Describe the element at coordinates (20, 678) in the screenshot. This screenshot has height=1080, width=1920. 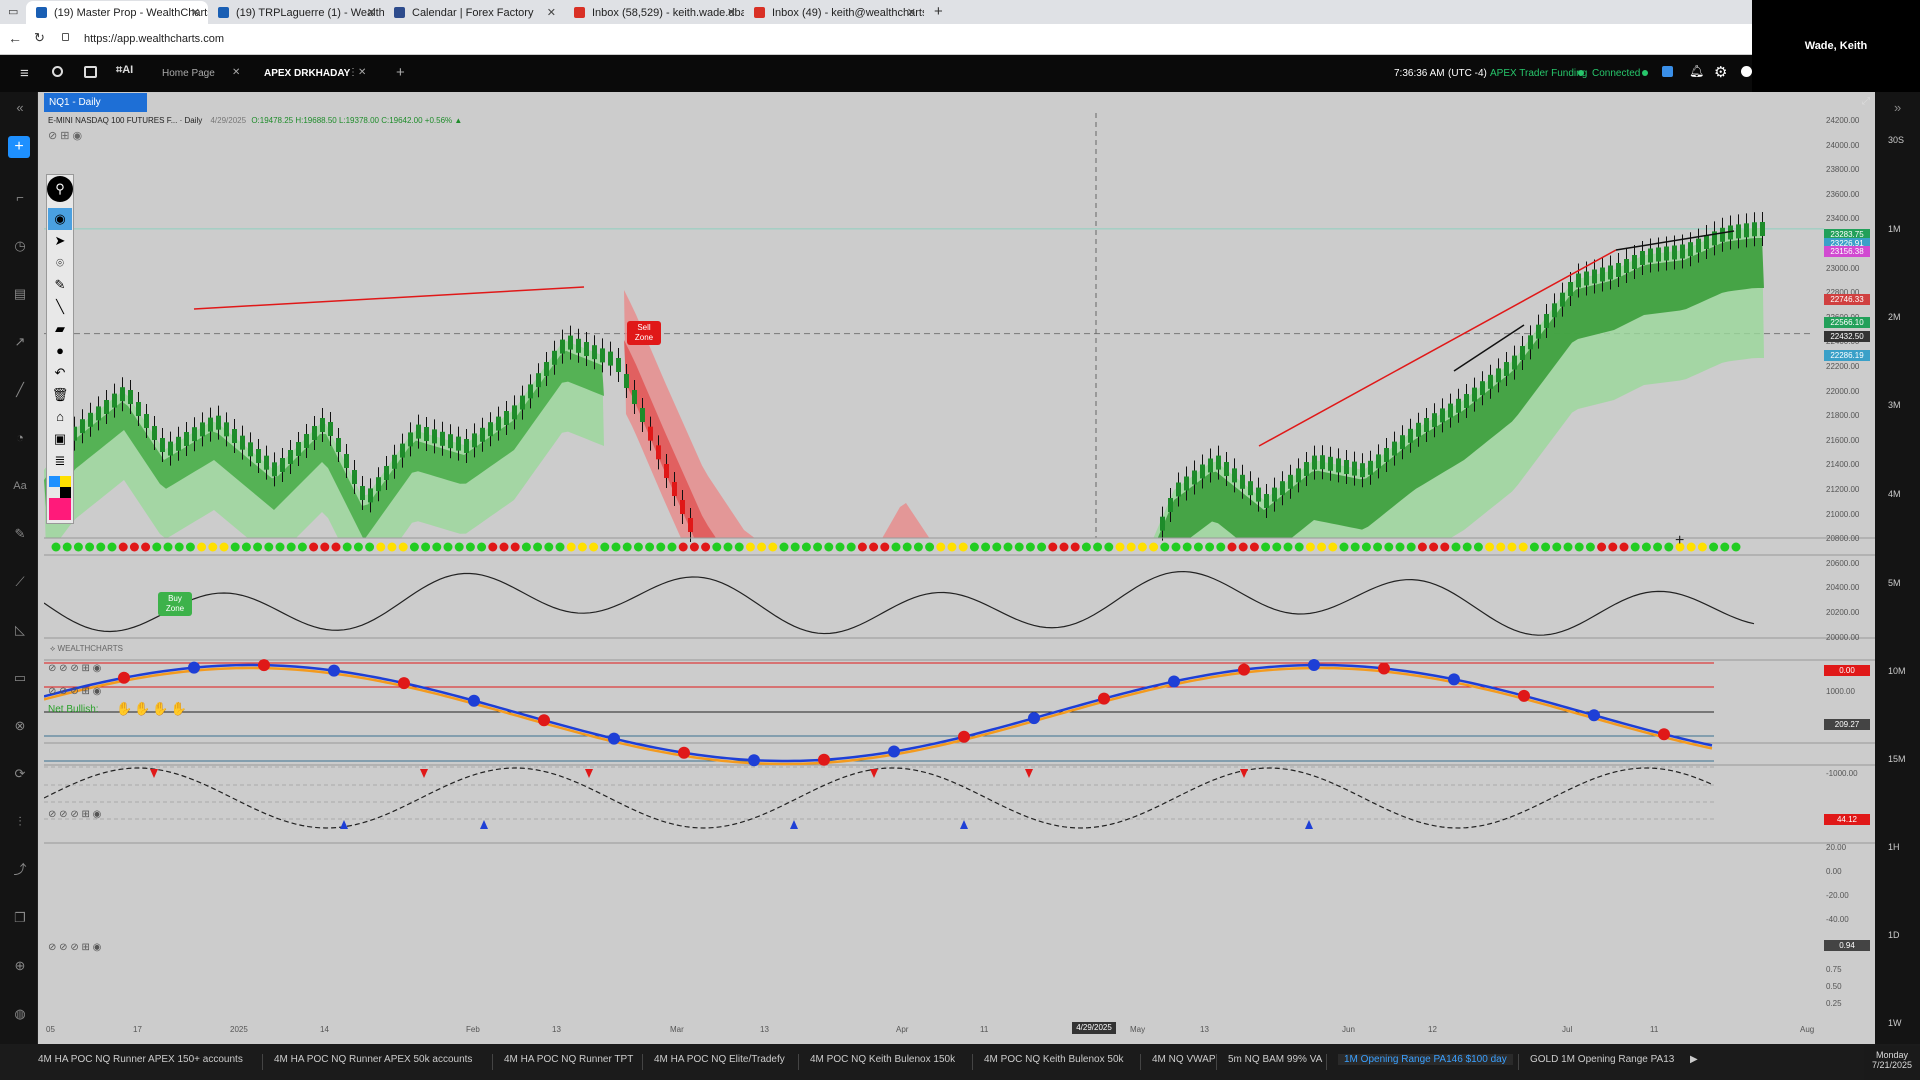
I see `layout-icon: ▭` at that location.